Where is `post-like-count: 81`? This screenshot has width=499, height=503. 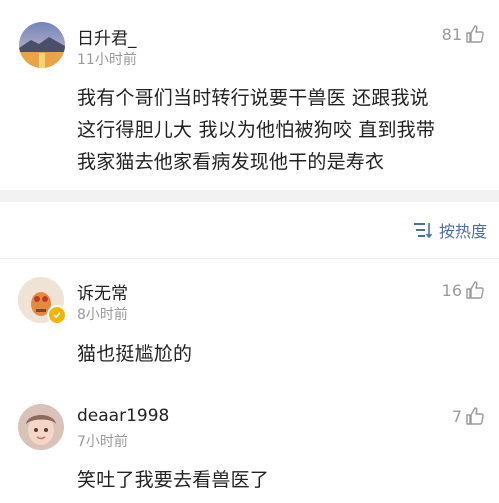 post-like-count: 81 is located at coordinates (451, 34).